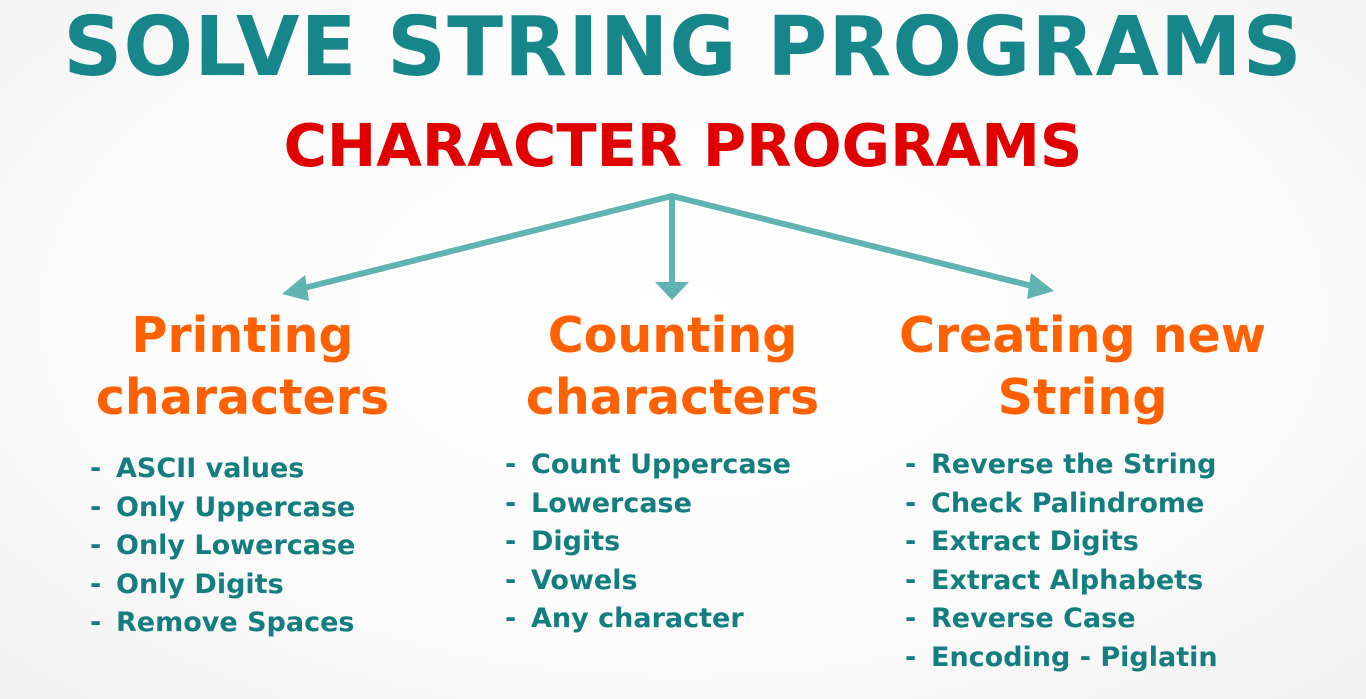 The image size is (1366, 699). I want to click on list-item: - Only Uppercase, so click(223, 507).